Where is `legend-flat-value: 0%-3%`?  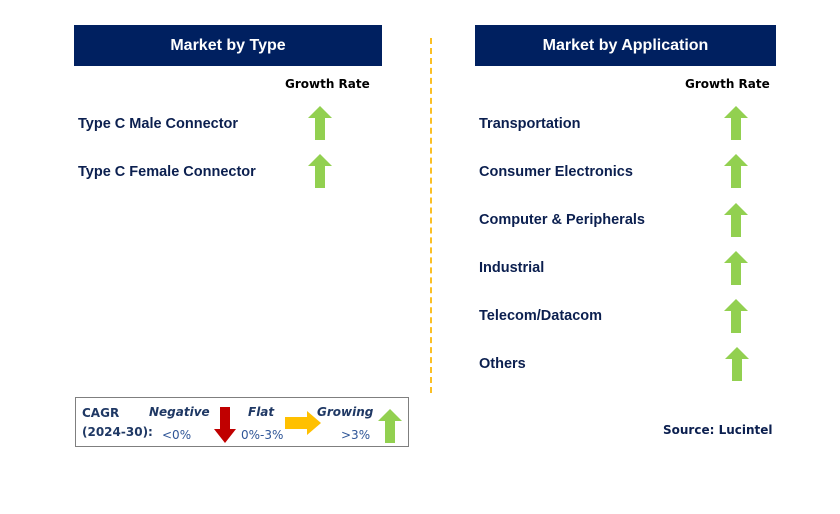 legend-flat-value: 0%-3% is located at coordinates (262, 435).